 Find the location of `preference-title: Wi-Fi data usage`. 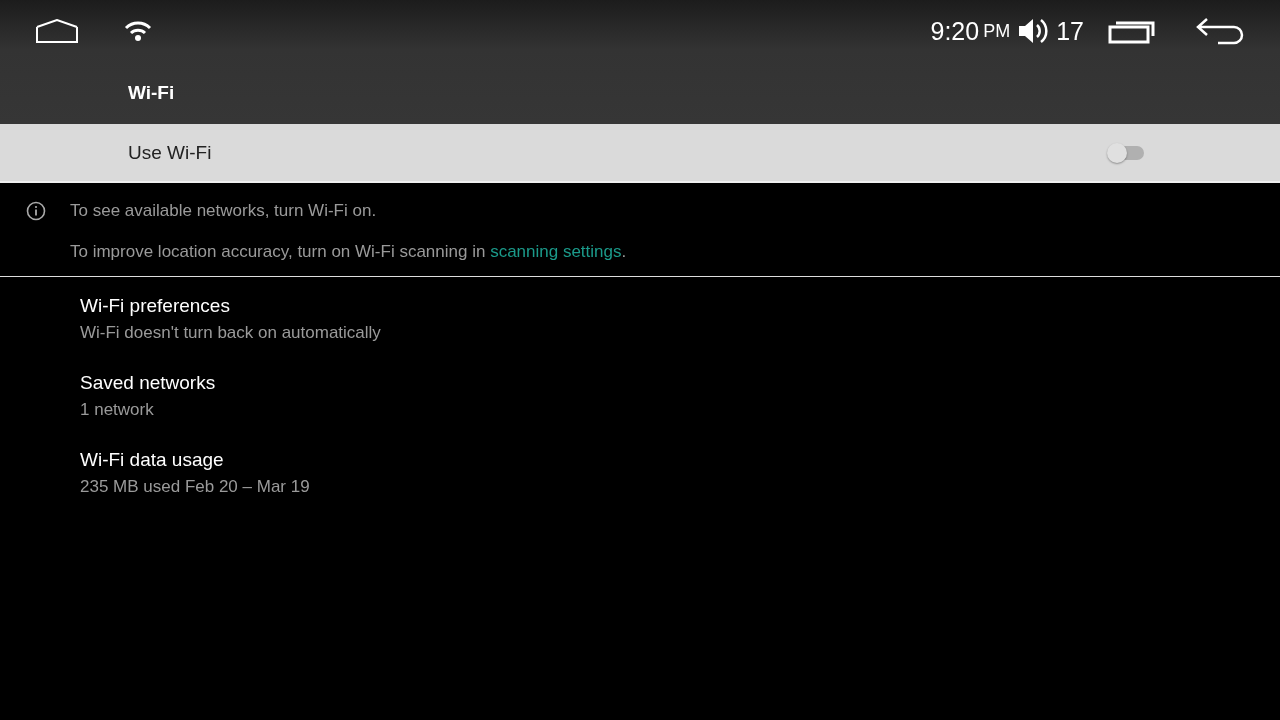

preference-title: Wi-Fi data usage is located at coordinates (680, 460).